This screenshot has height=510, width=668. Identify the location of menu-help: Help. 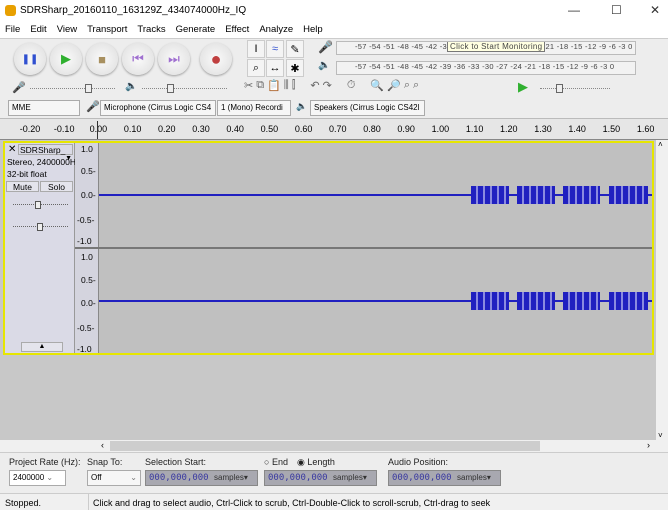
(313, 30).